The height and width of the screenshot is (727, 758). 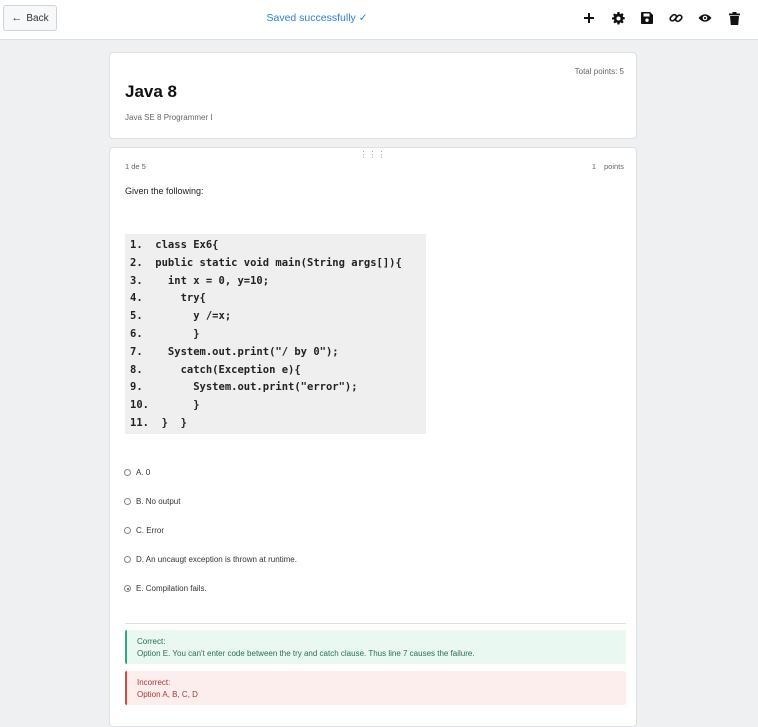 I want to click on question-counter: 1 de 5, so click(x=135, y=166).